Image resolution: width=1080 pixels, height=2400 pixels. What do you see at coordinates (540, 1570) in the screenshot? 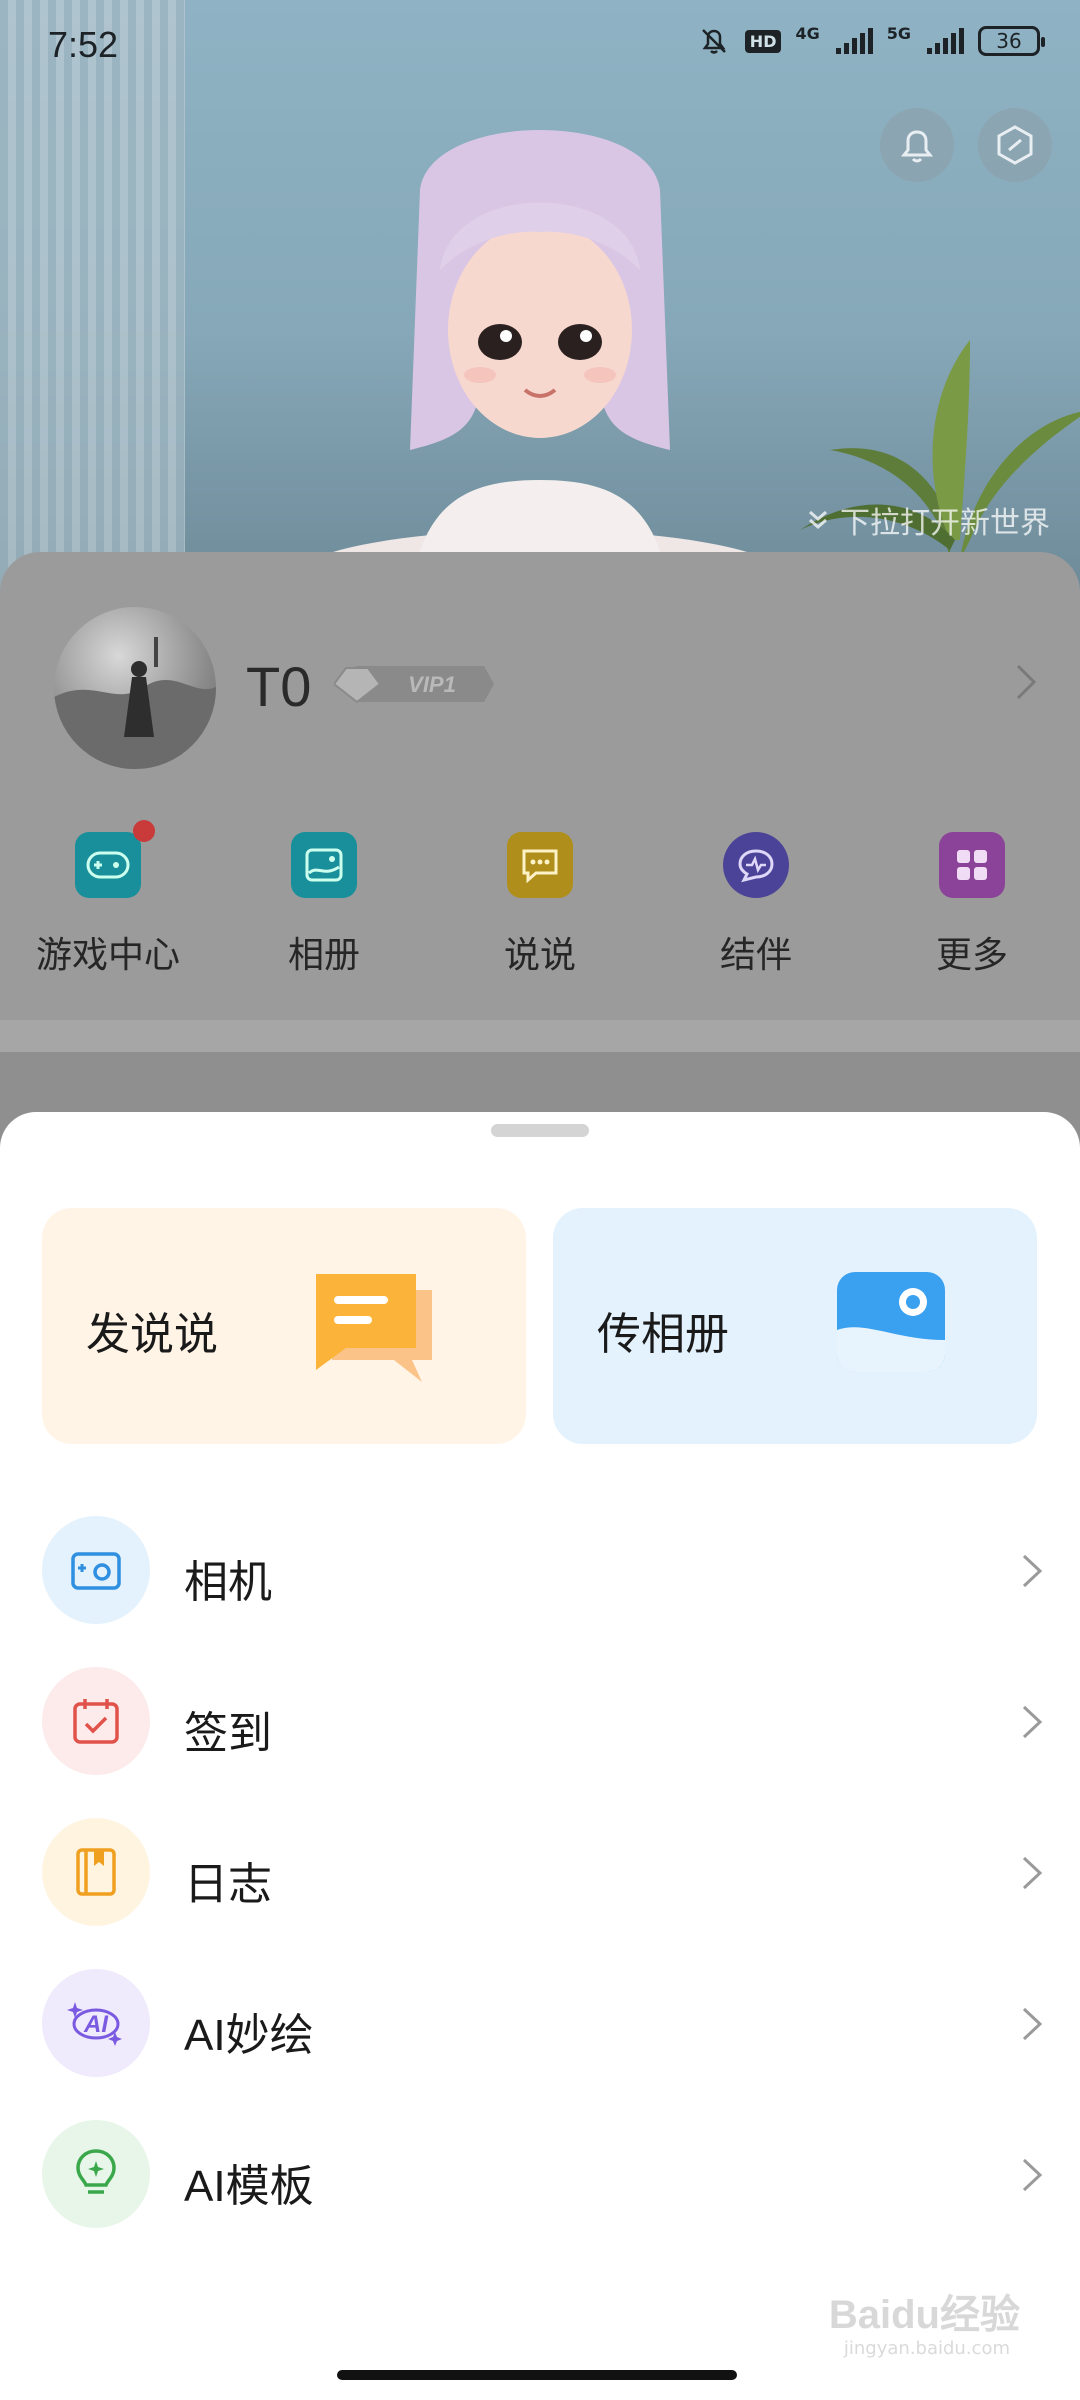
I see `menu-item-camera: 相机` at bounding box center [540, 1570].